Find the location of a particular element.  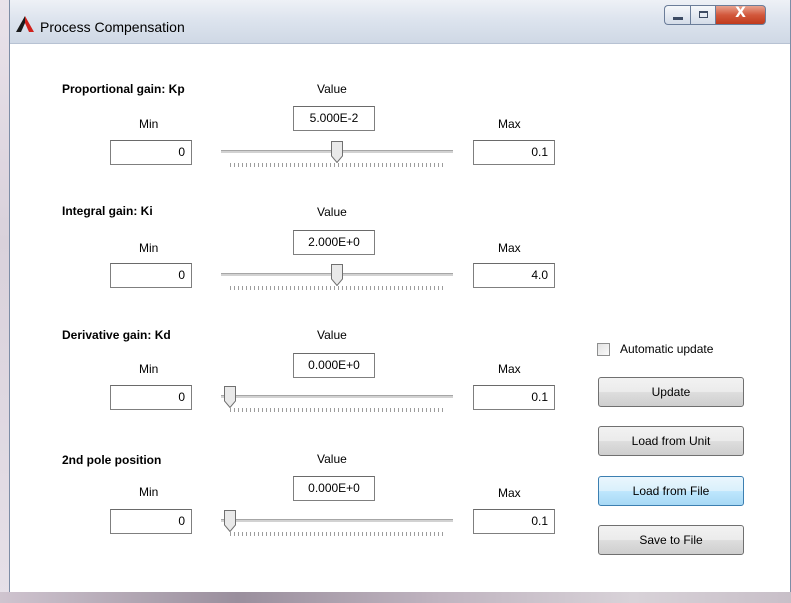

slider-kd is located at coordinates (337, 399).